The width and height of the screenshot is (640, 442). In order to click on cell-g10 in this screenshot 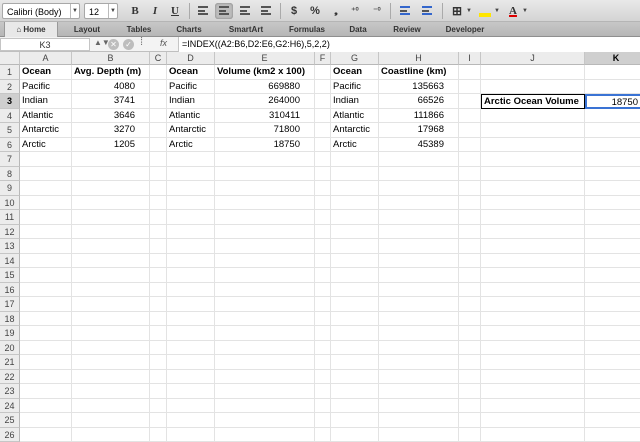, I will do `click(355, 203)`.